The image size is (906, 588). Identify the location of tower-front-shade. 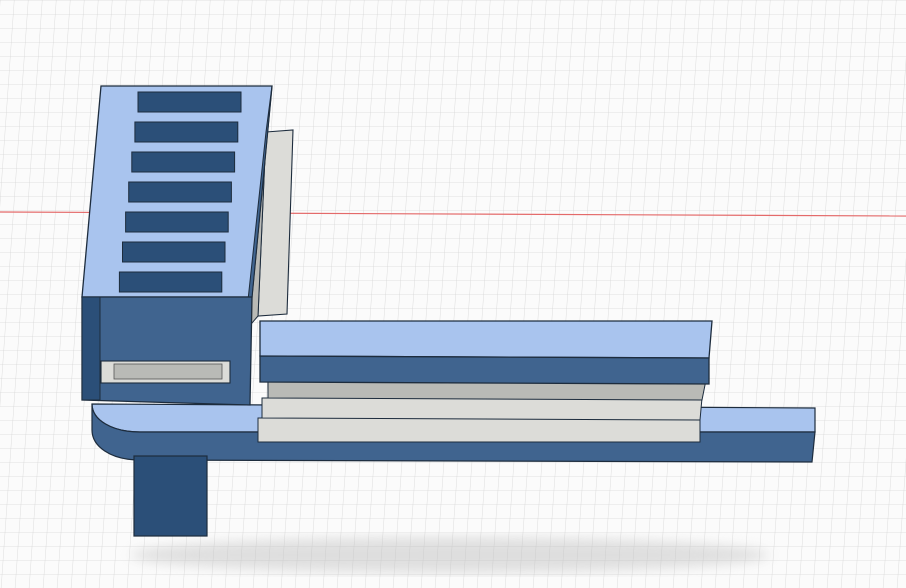
(91, 348).